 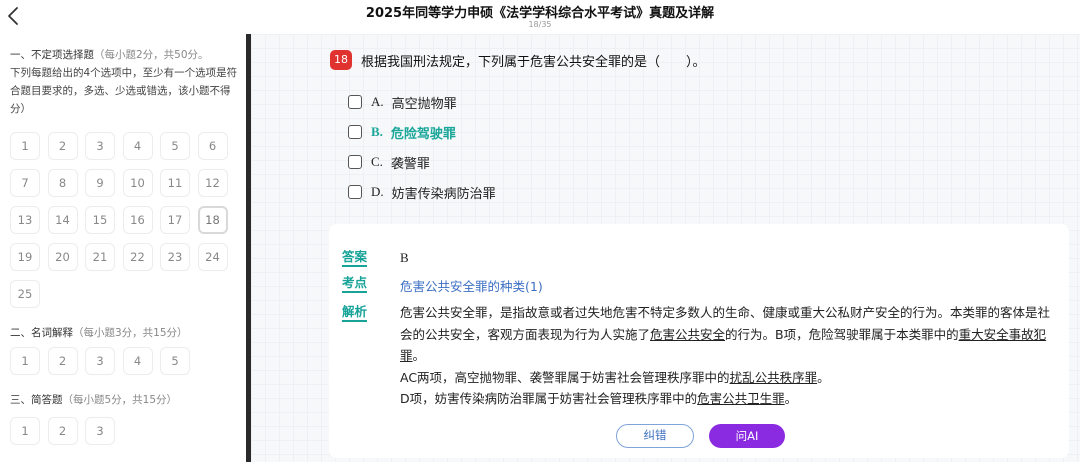 I want to click on question-number-button: 12, so click(x=212, y=183).